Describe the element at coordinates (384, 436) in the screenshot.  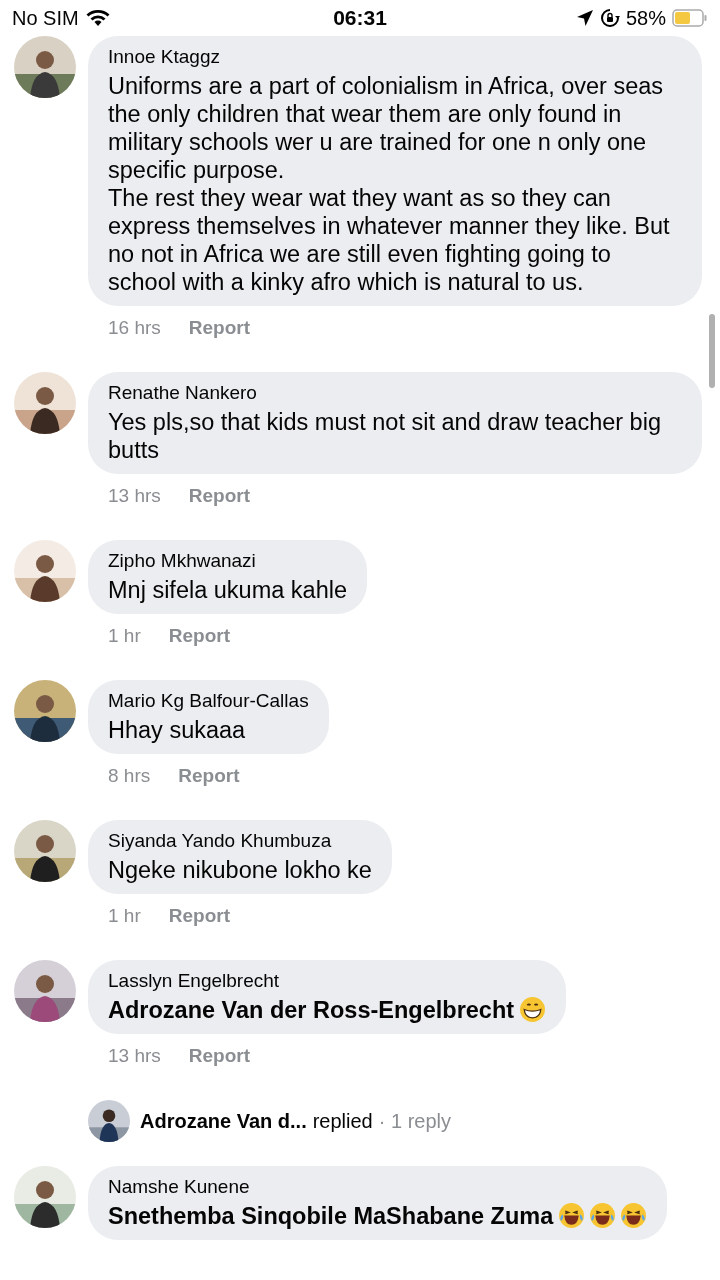
I see `comment-text: Yes pls,so that kids must not sit and draw teacher big butts` at that location.